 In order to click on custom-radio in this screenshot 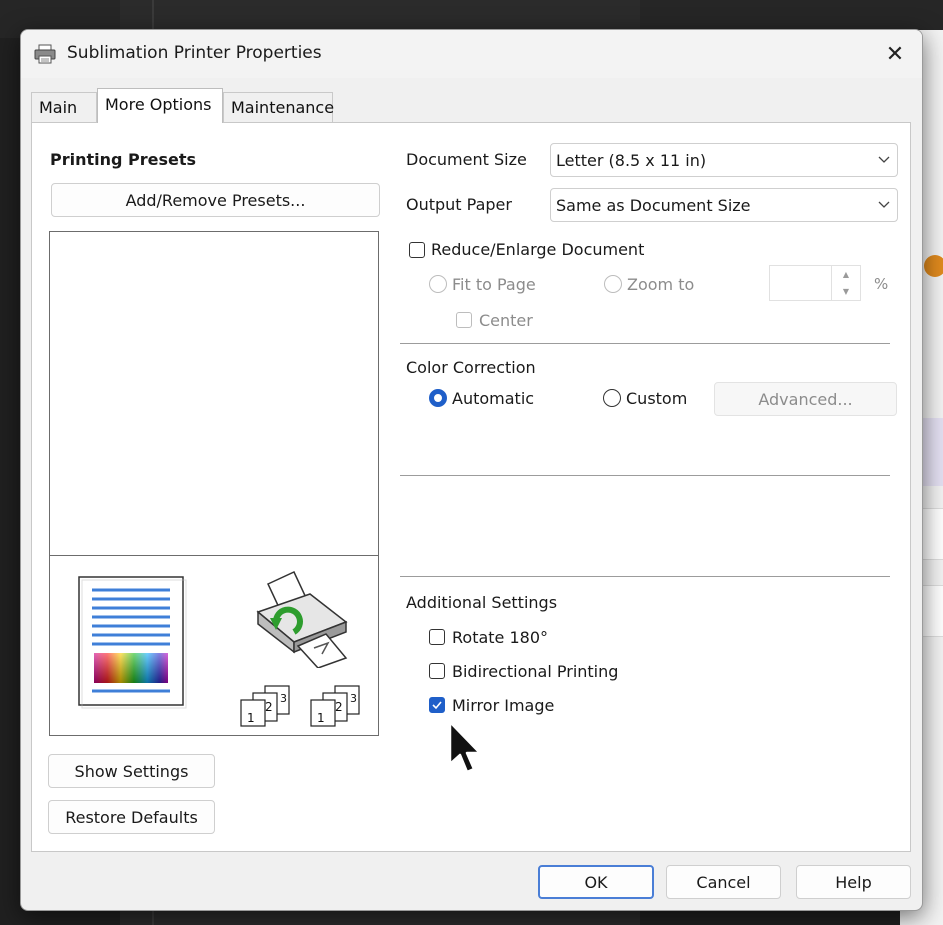, I will do `click(612, 398)`.